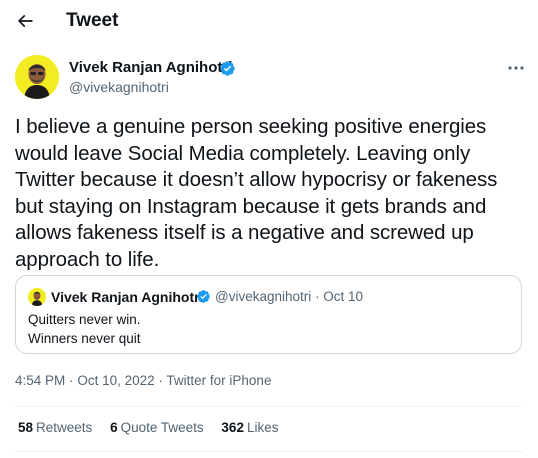 The image size is (538, 458). I want to click on quoted-meta: @vivekagnihotri · Oct 10, so click(289, 297).